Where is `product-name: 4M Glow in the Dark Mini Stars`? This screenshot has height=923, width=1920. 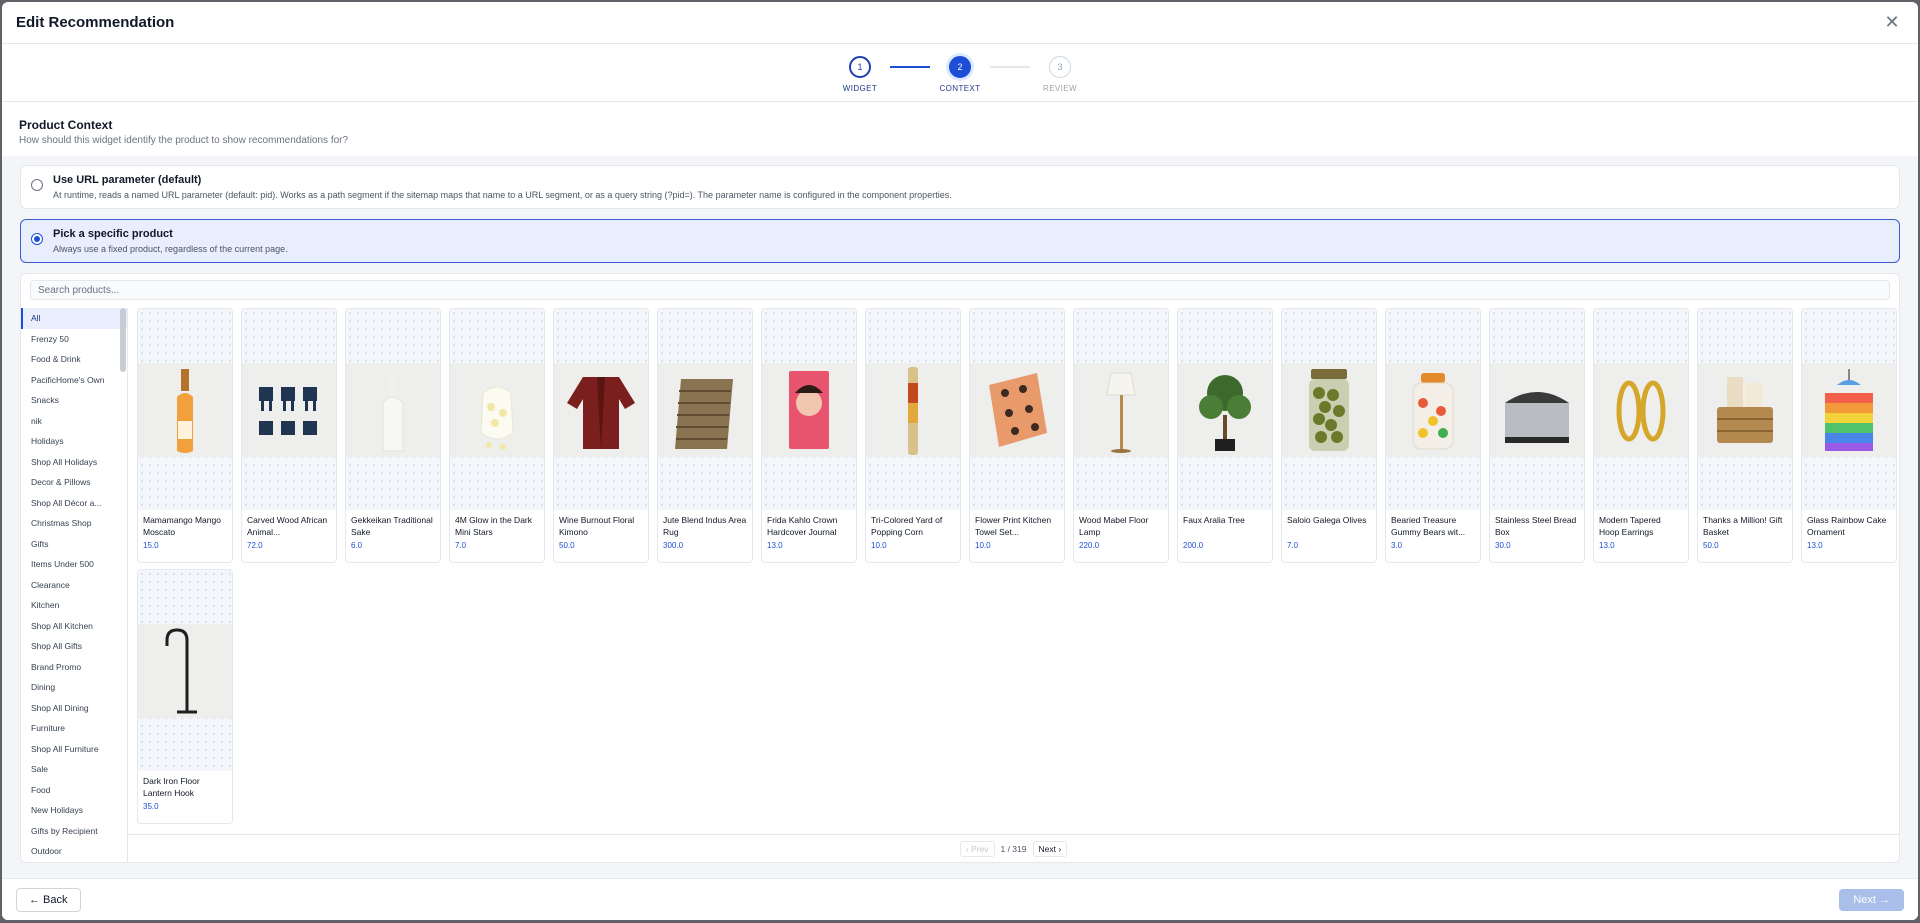
product-name: 4M Glow in the Dark Mini Stars is located at coordinates (493, 526).